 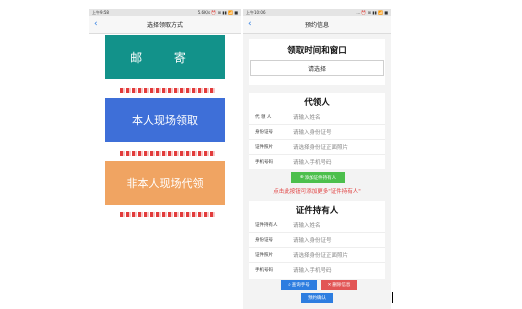 I want to click on text-cursor, so click(x=392, y=297).